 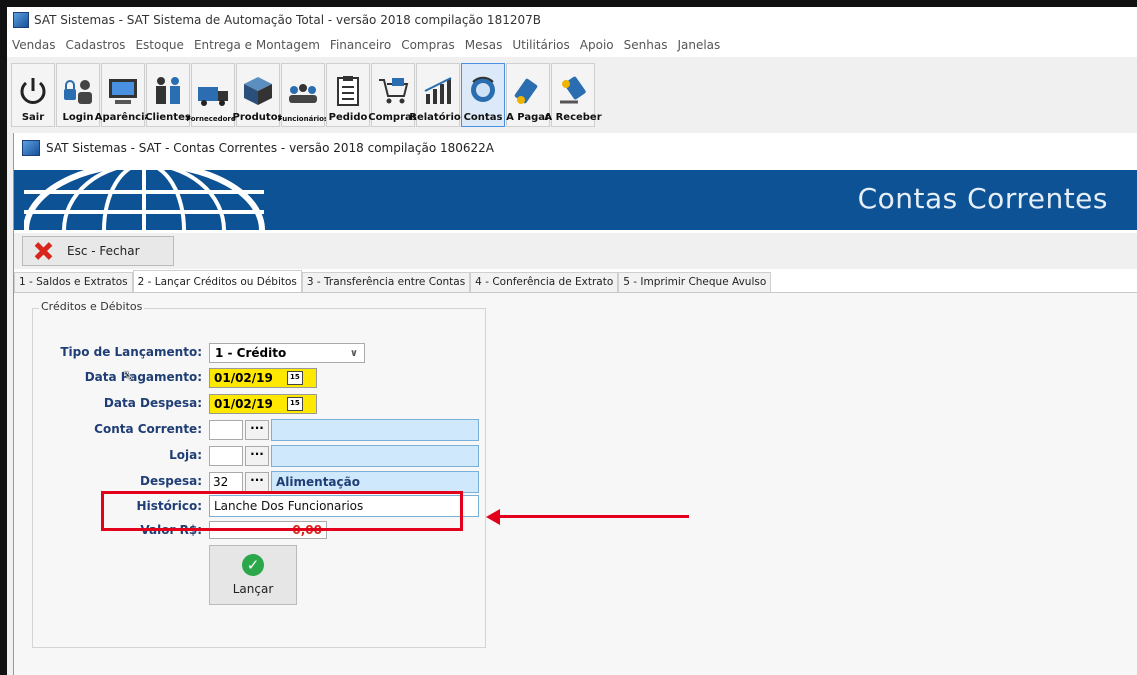 What do you see at coordinates (375, 430) in the screenshot?
I see `conta-corrente-name-field` at bounding box center [375, 430].